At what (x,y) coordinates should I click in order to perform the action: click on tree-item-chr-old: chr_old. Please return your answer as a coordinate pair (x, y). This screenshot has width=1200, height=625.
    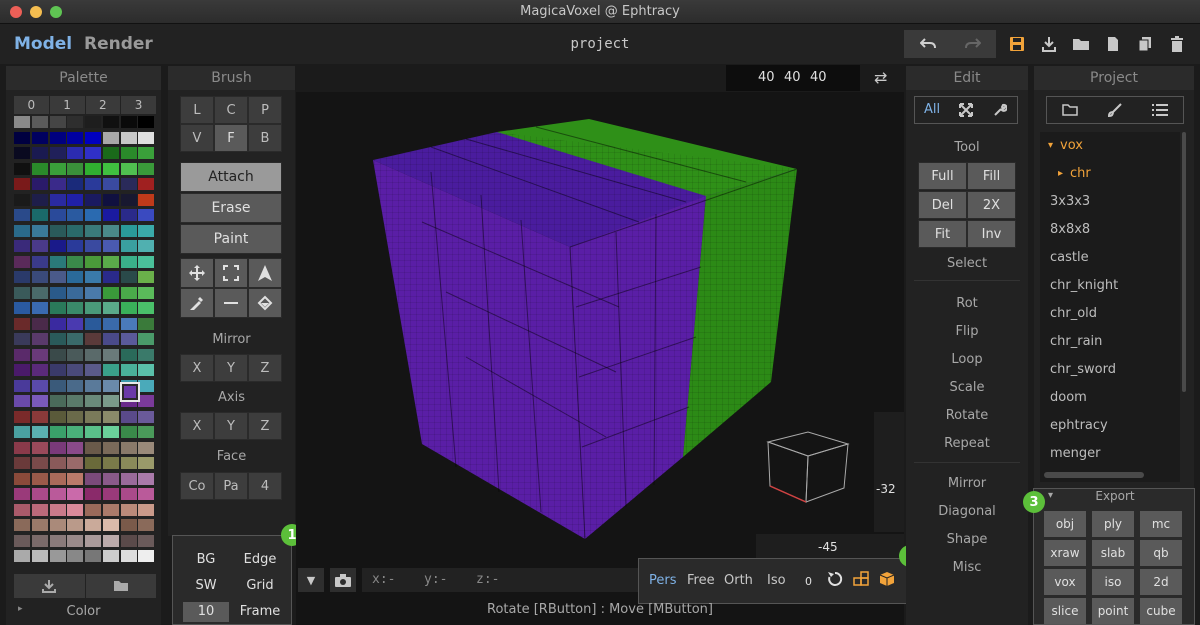
    Looking at the image, I should click on (1073, 313).